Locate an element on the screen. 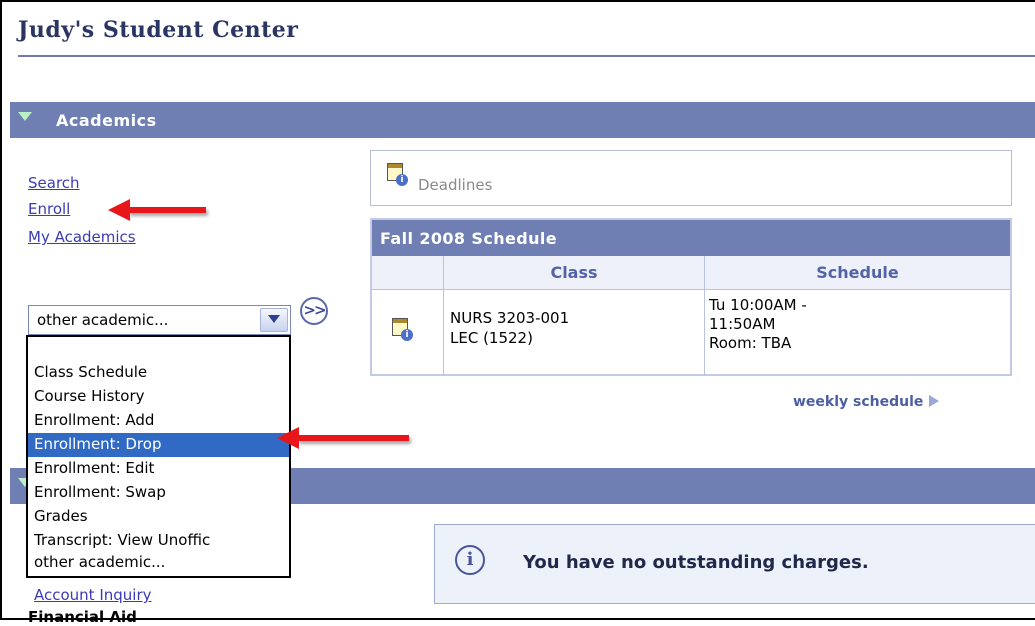  weekly-schedule-label: weekly schedule is located at coordinates (858, 402).